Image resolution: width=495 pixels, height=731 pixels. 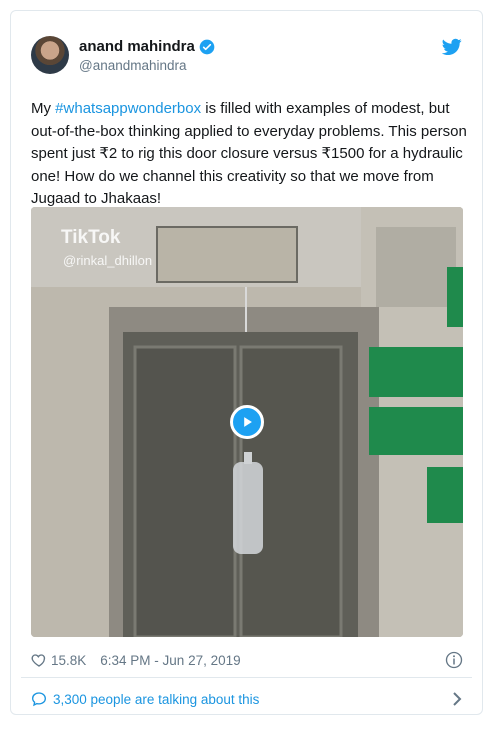 I want to click on like-count: 15.8K, so click(x=68, y=660).